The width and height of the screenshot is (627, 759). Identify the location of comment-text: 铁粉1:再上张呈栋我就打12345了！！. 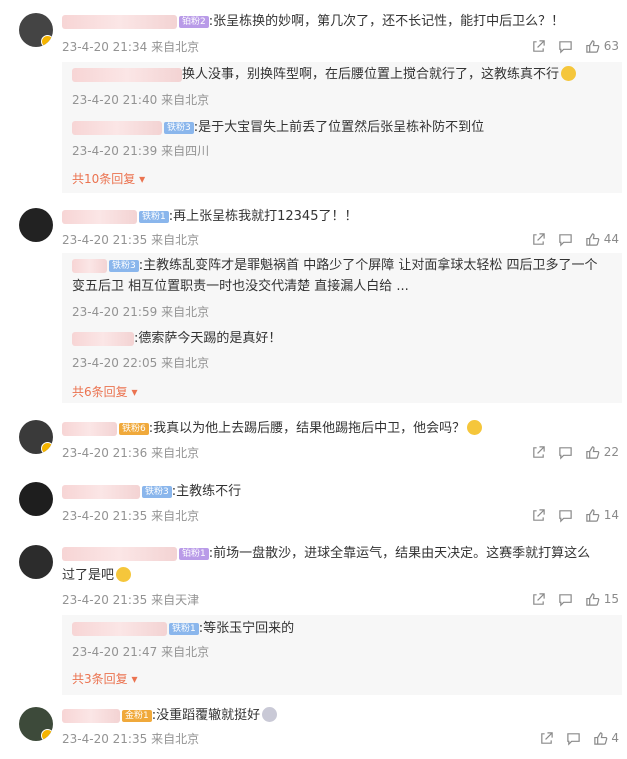
(209, 217).